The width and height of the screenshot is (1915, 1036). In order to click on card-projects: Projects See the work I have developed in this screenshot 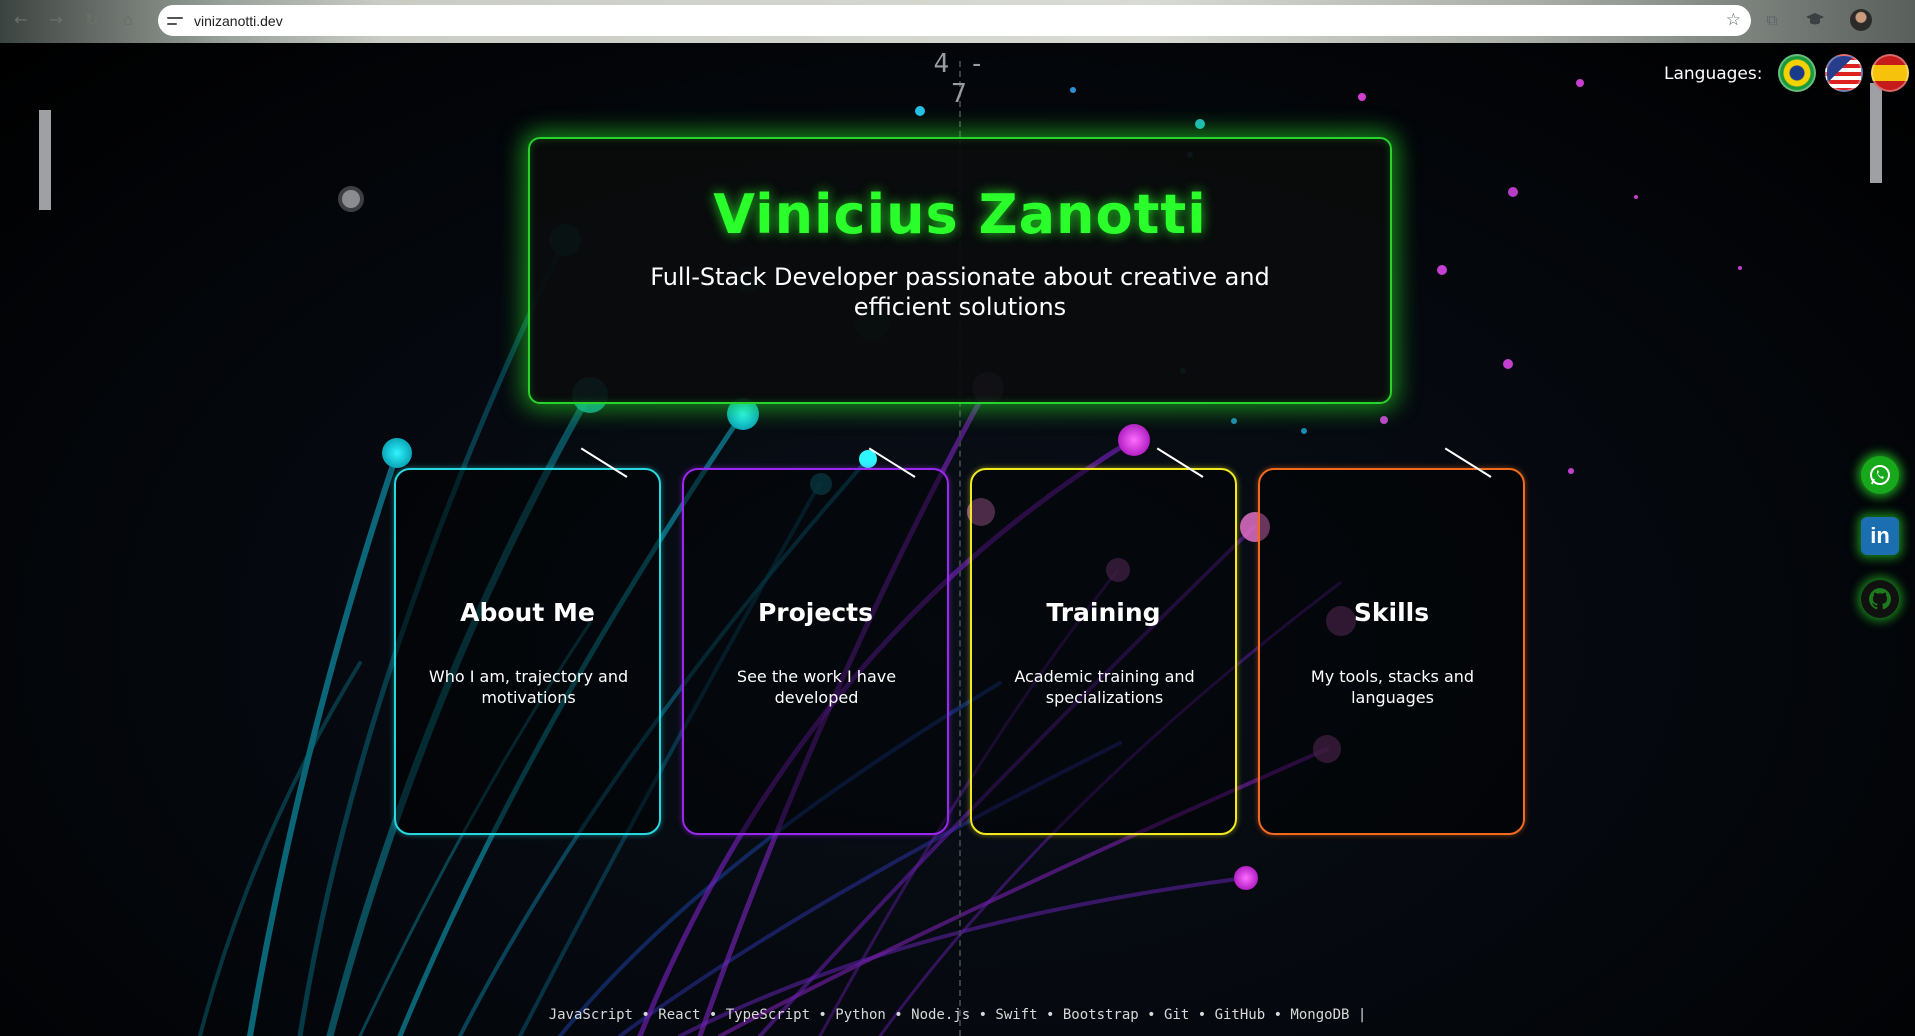, I will do `click(815, 641)`.